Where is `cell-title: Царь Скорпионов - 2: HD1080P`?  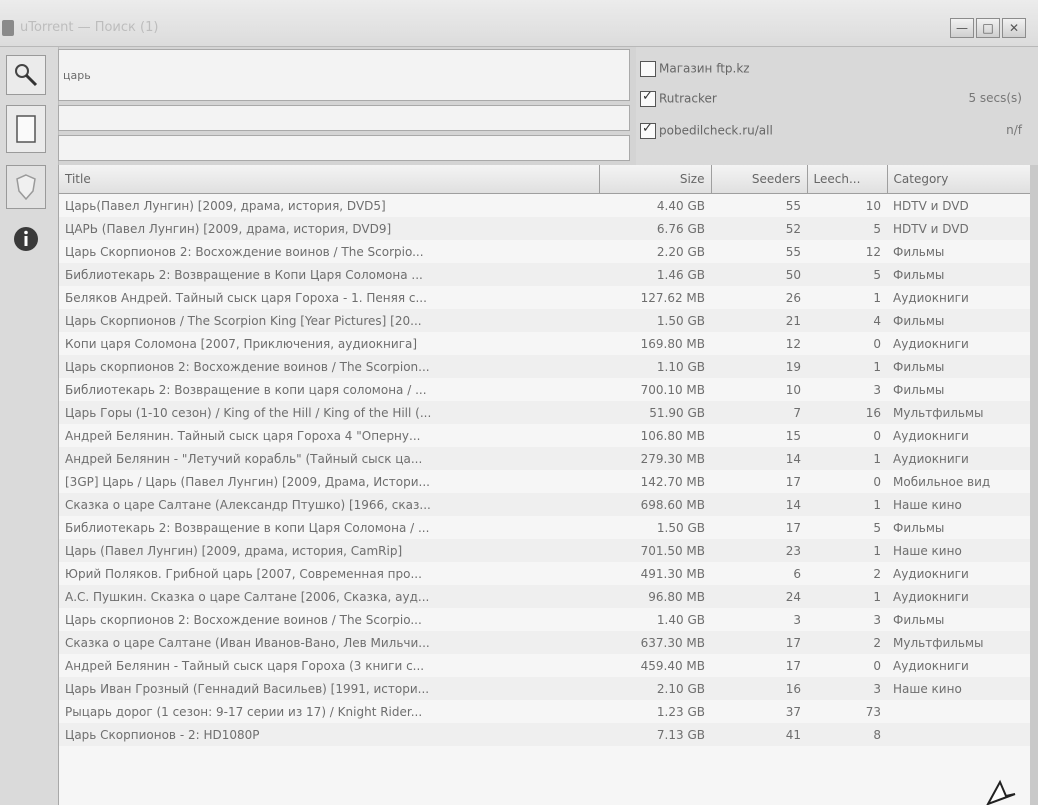 cell-title: Царь Скорпионов - 2: HD1080P is located at coordinates (329, 734).